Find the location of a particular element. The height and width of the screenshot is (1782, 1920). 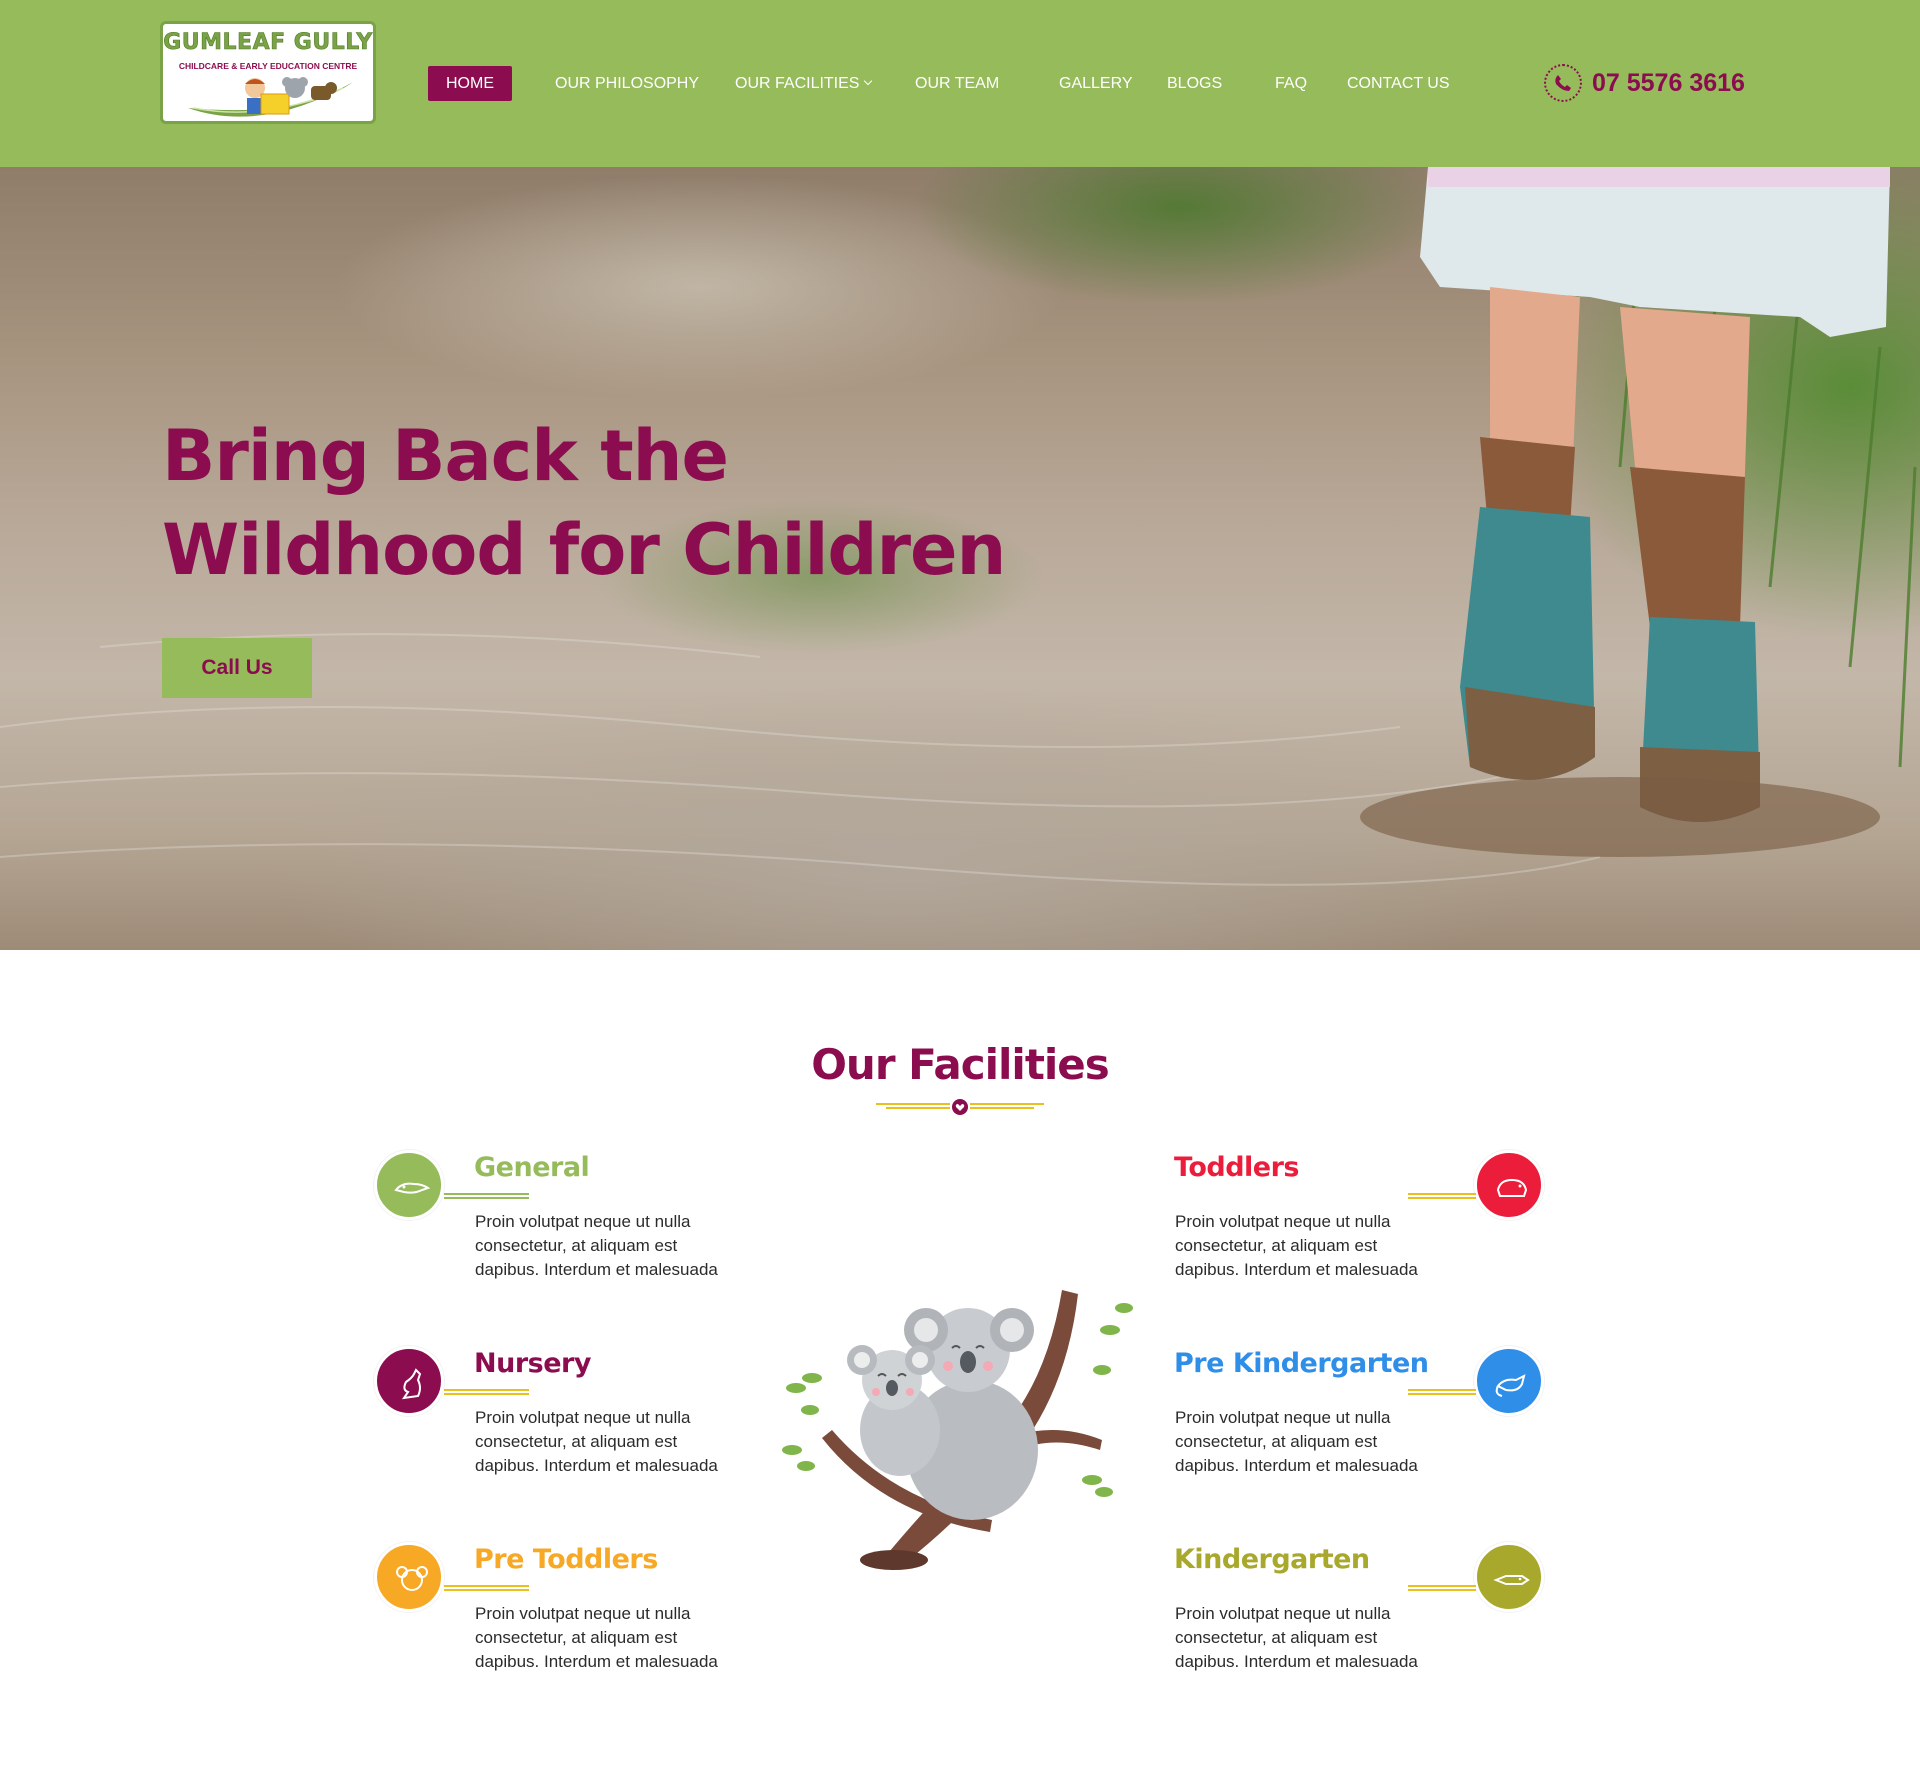

logo-subtitle: CHILDCARE & EARLY EDUCATION CENTRE is located at coordinates (268, 66).